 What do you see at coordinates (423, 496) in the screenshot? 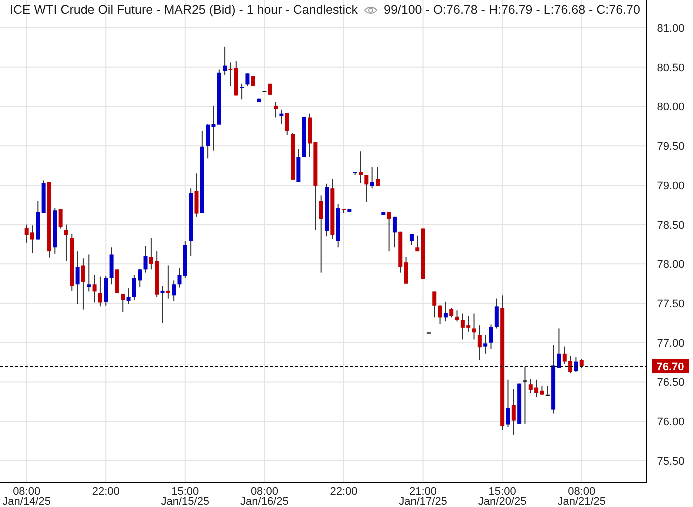
I see `x-axis-label: 21:00 Jan/17/25` at bounding box center [423, 496].